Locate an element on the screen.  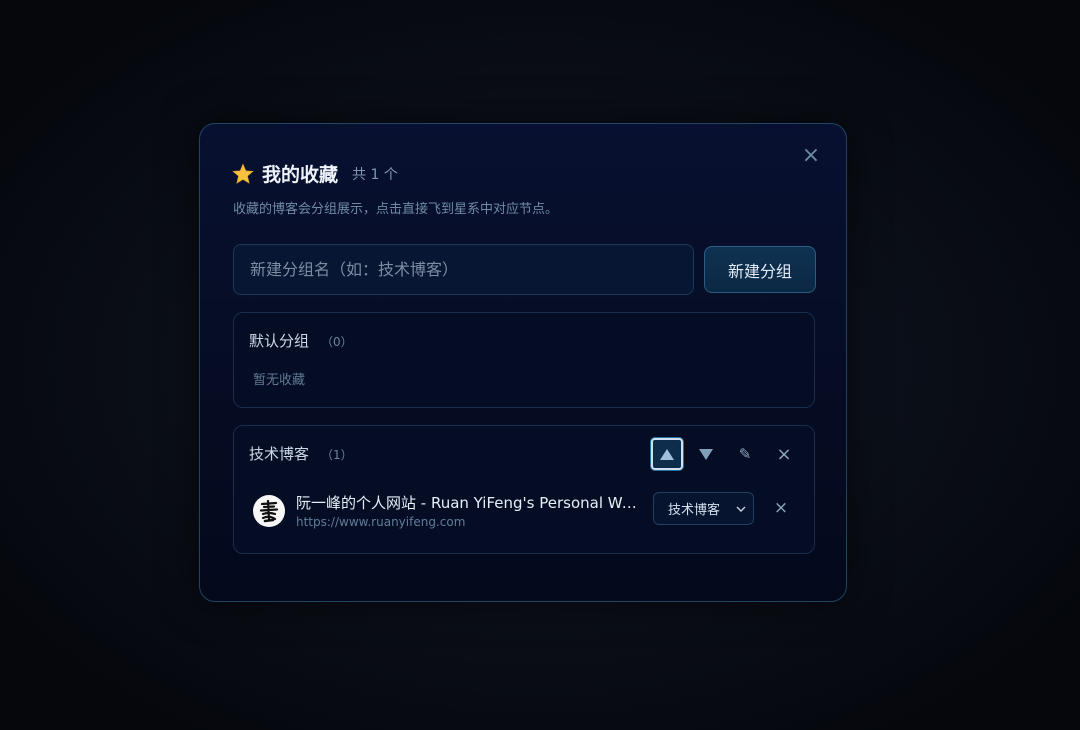
site-favicon is located at coordinates (269, 511).